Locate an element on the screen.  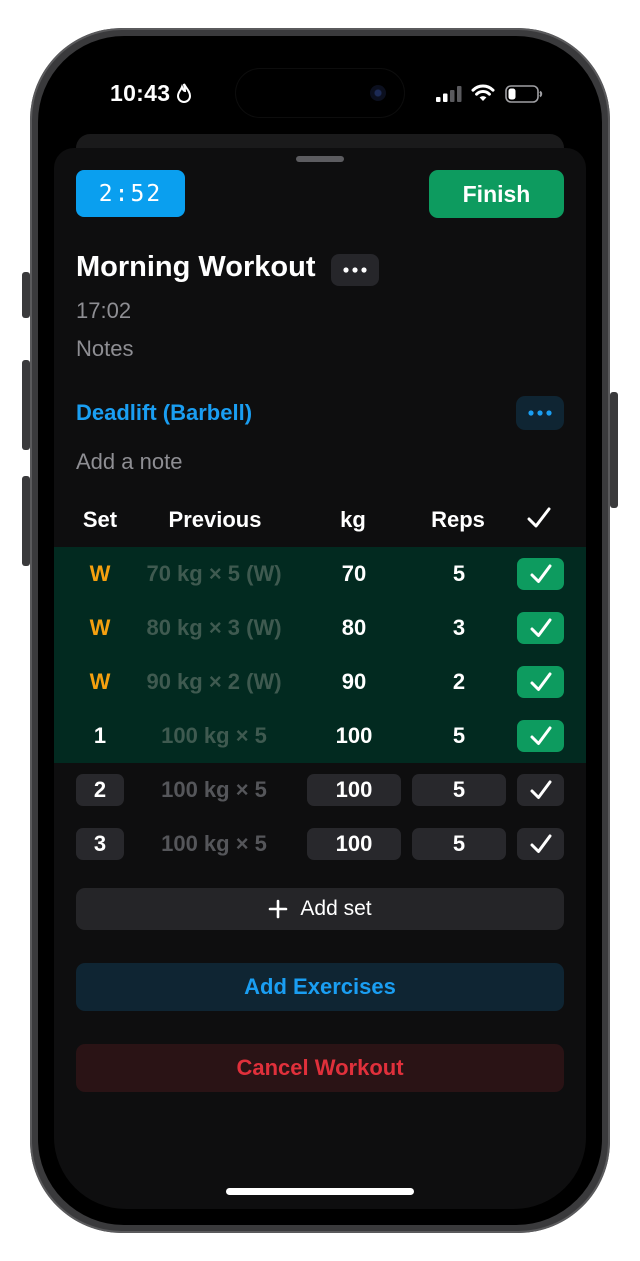
home-indicator is located at coordinates (320, 1191).